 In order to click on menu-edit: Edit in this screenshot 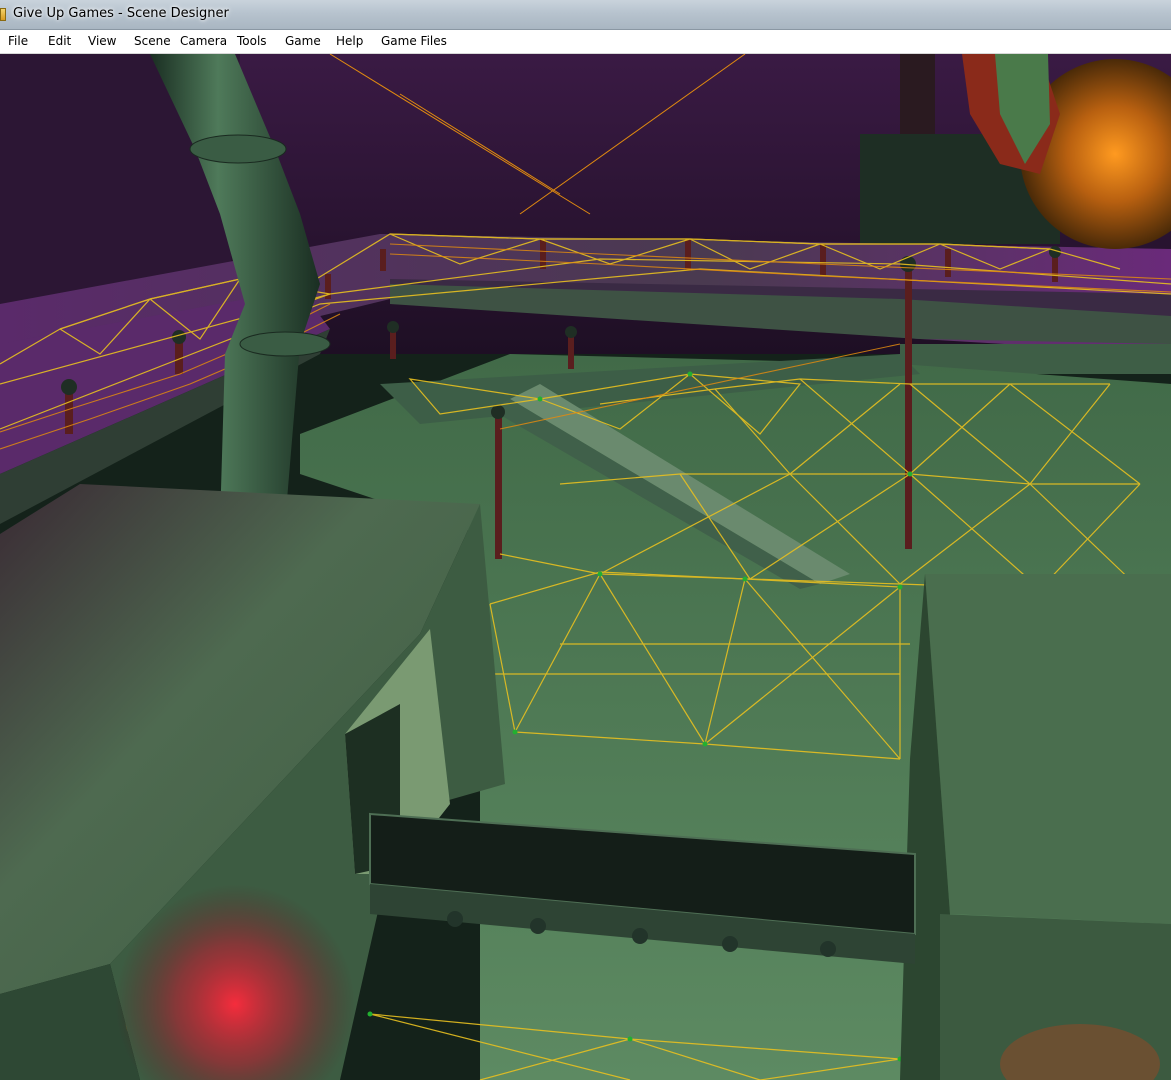, I will do `click(59, 41)`.